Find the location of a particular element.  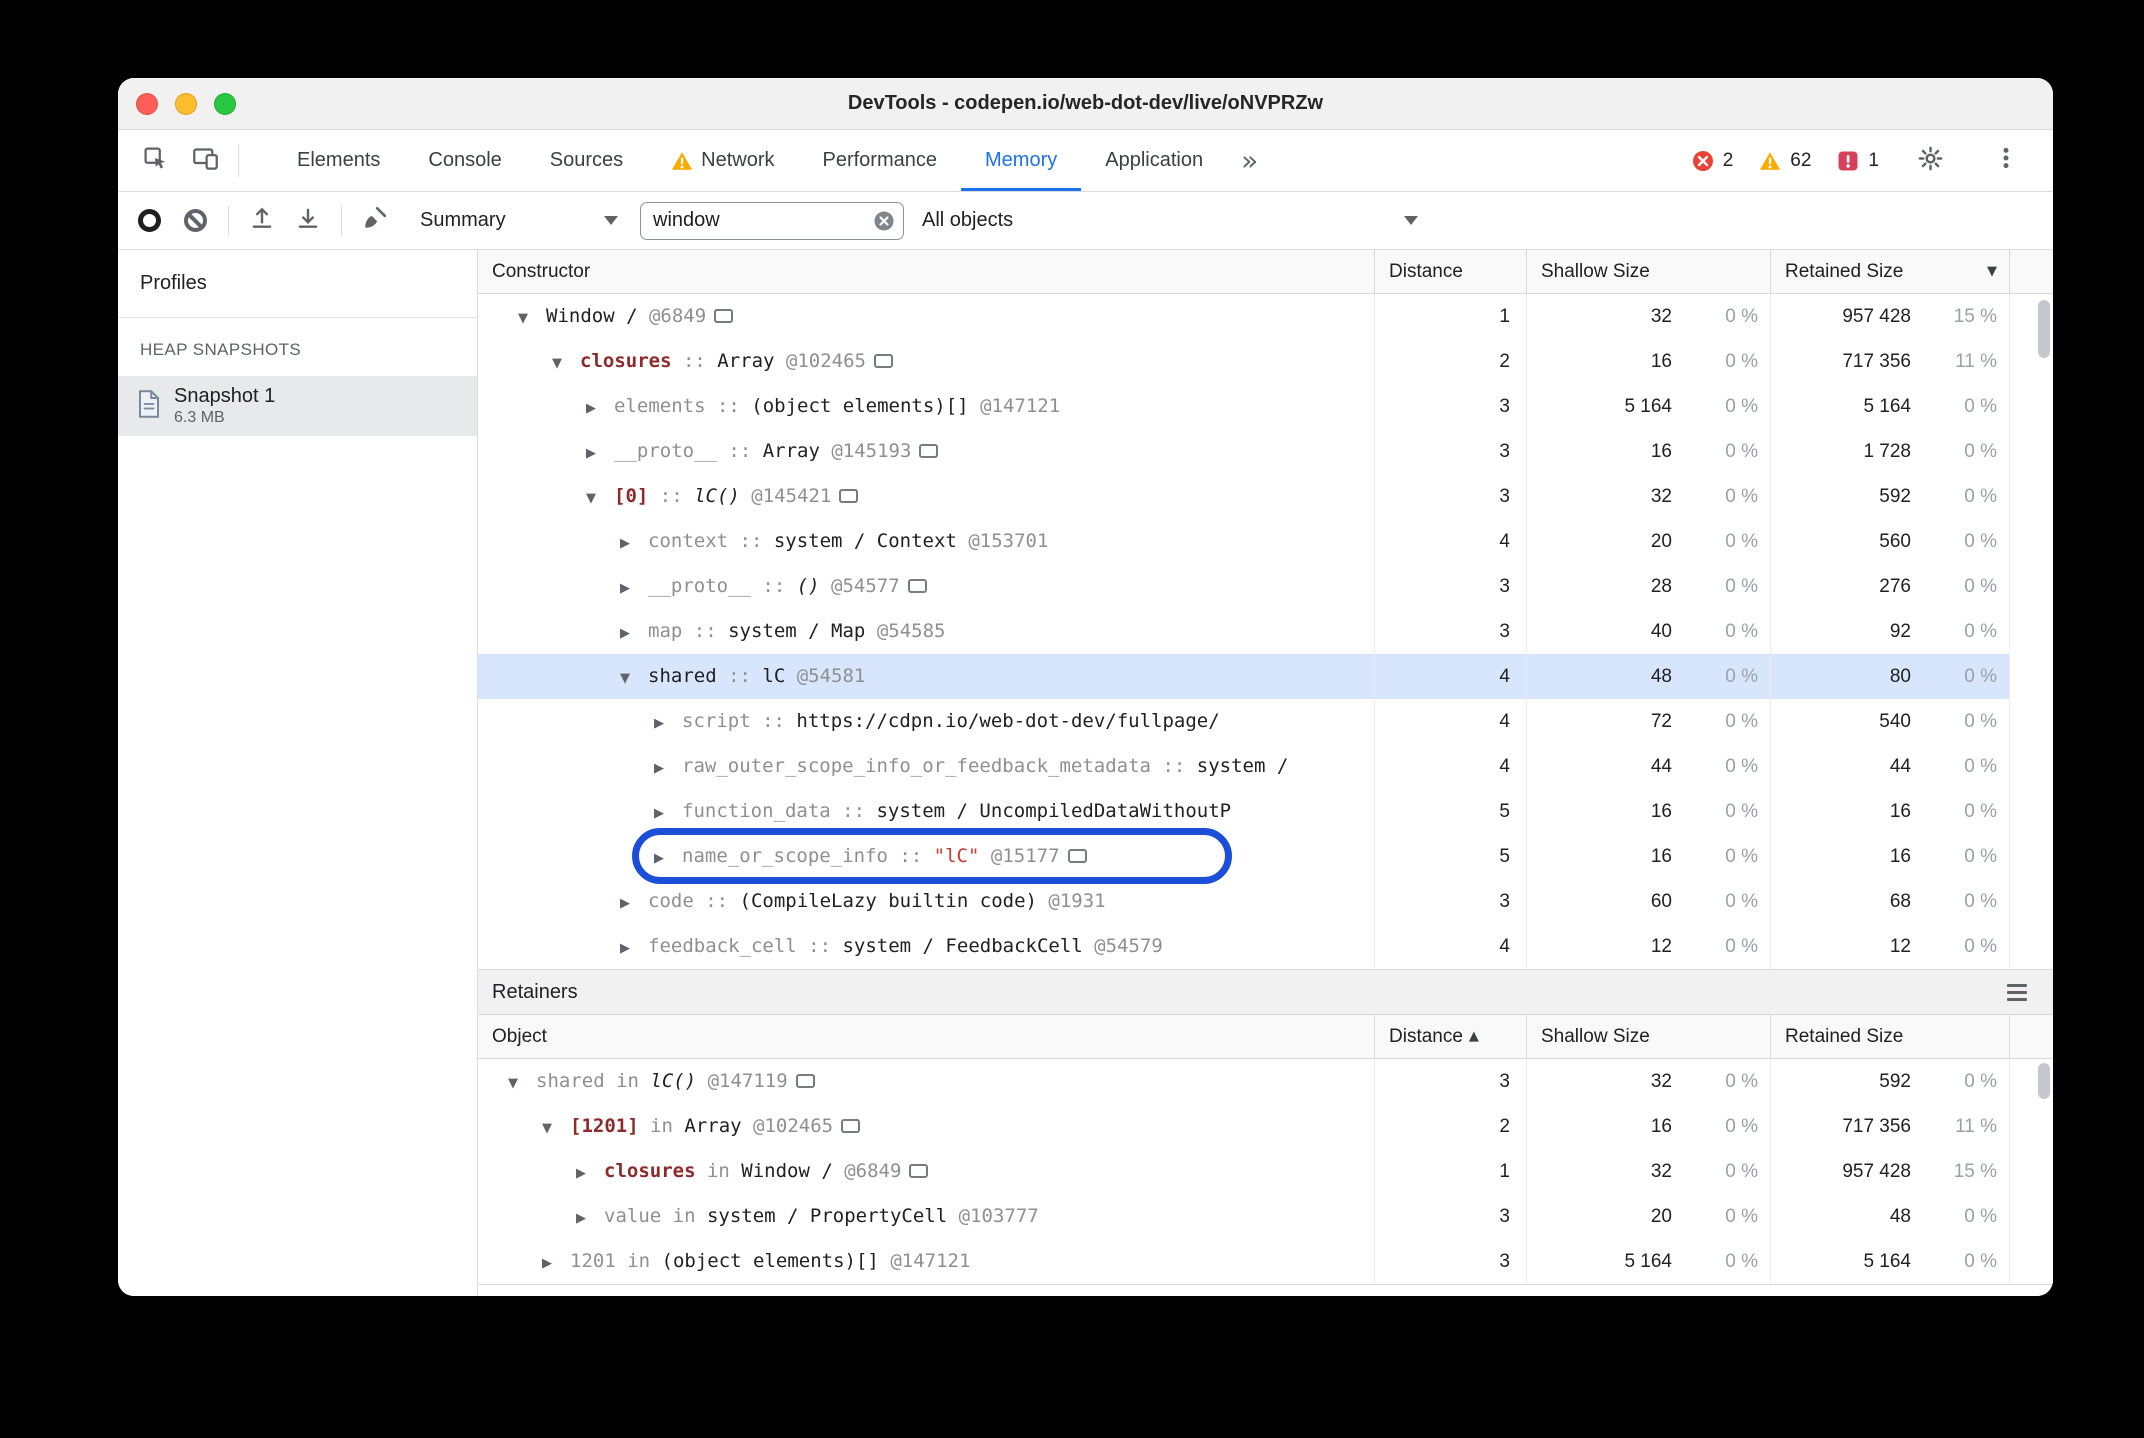

column-header-retained-size: Retained Size is located at coordinates (1890, 1037).